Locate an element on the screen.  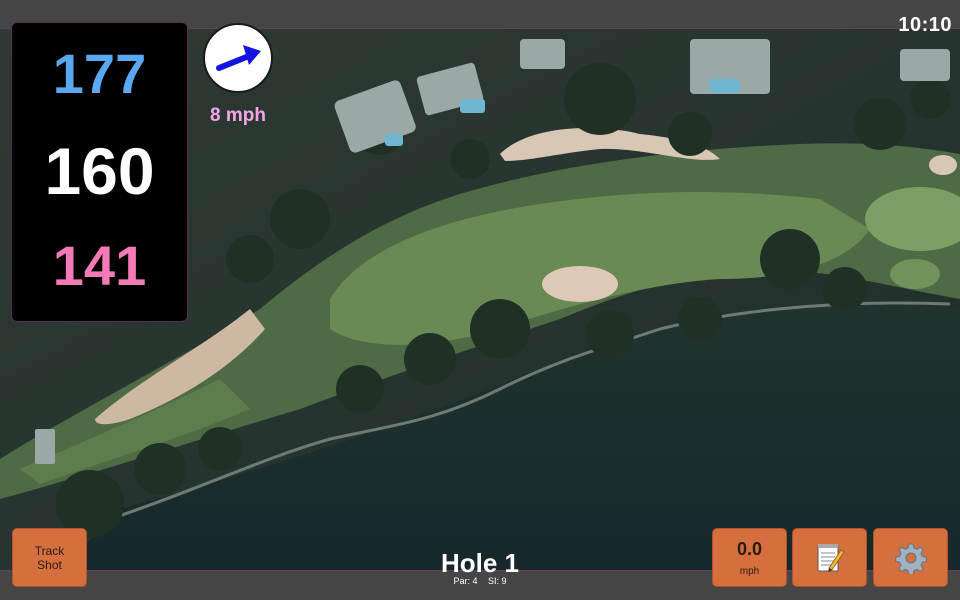
clock: 10:10 is located at coordinates (925, 25).